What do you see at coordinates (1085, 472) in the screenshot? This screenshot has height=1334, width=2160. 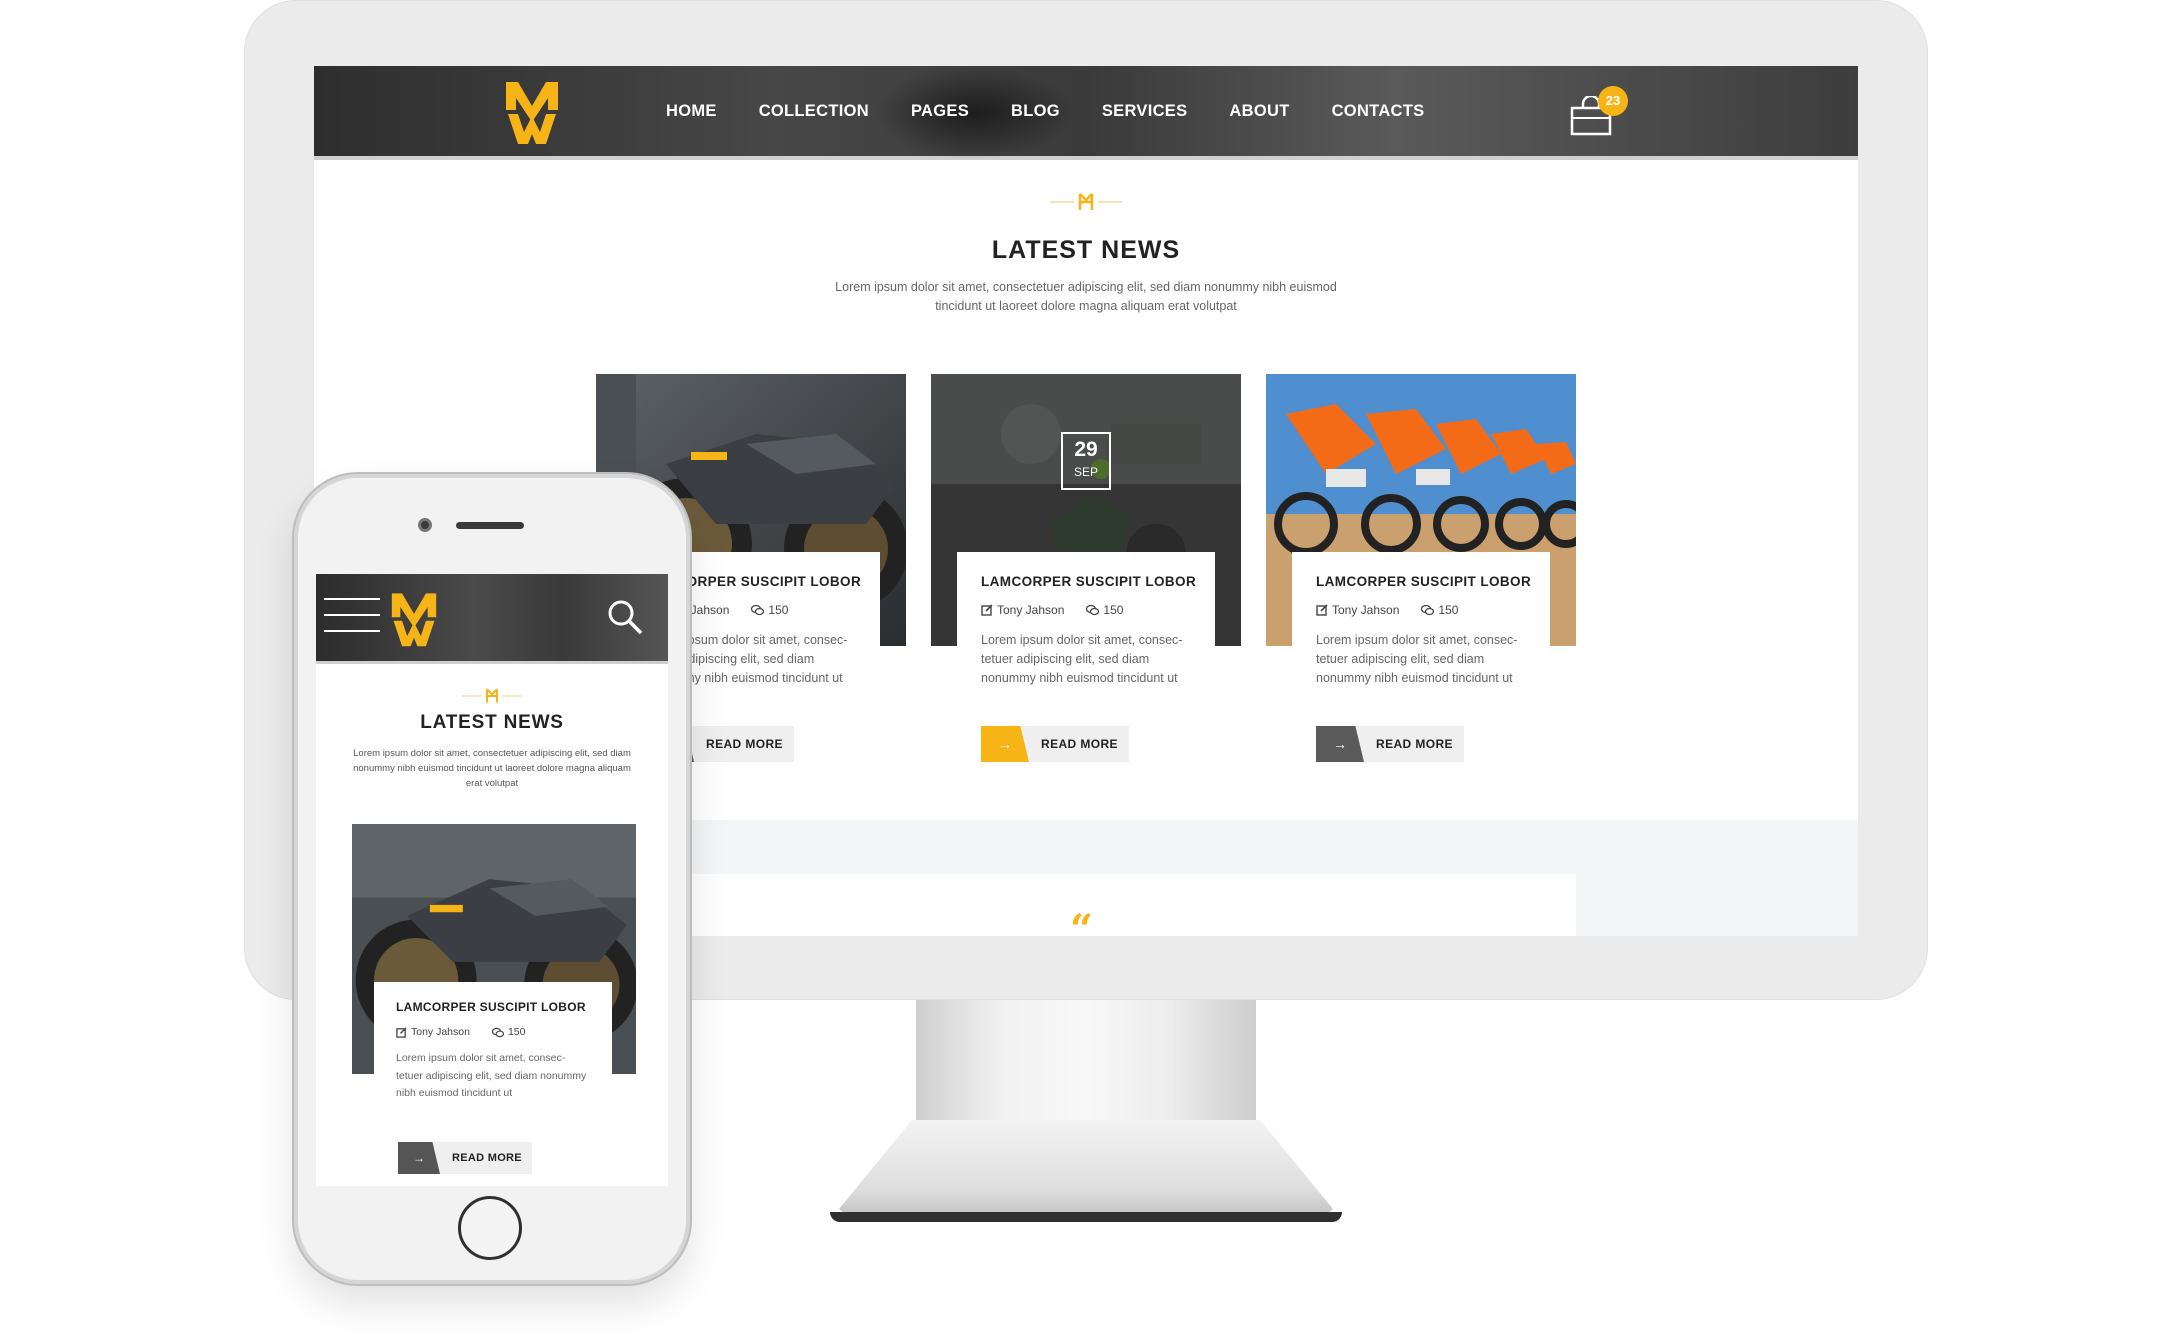 I see `date-month: SEP` at bounding box center [1085, 472].